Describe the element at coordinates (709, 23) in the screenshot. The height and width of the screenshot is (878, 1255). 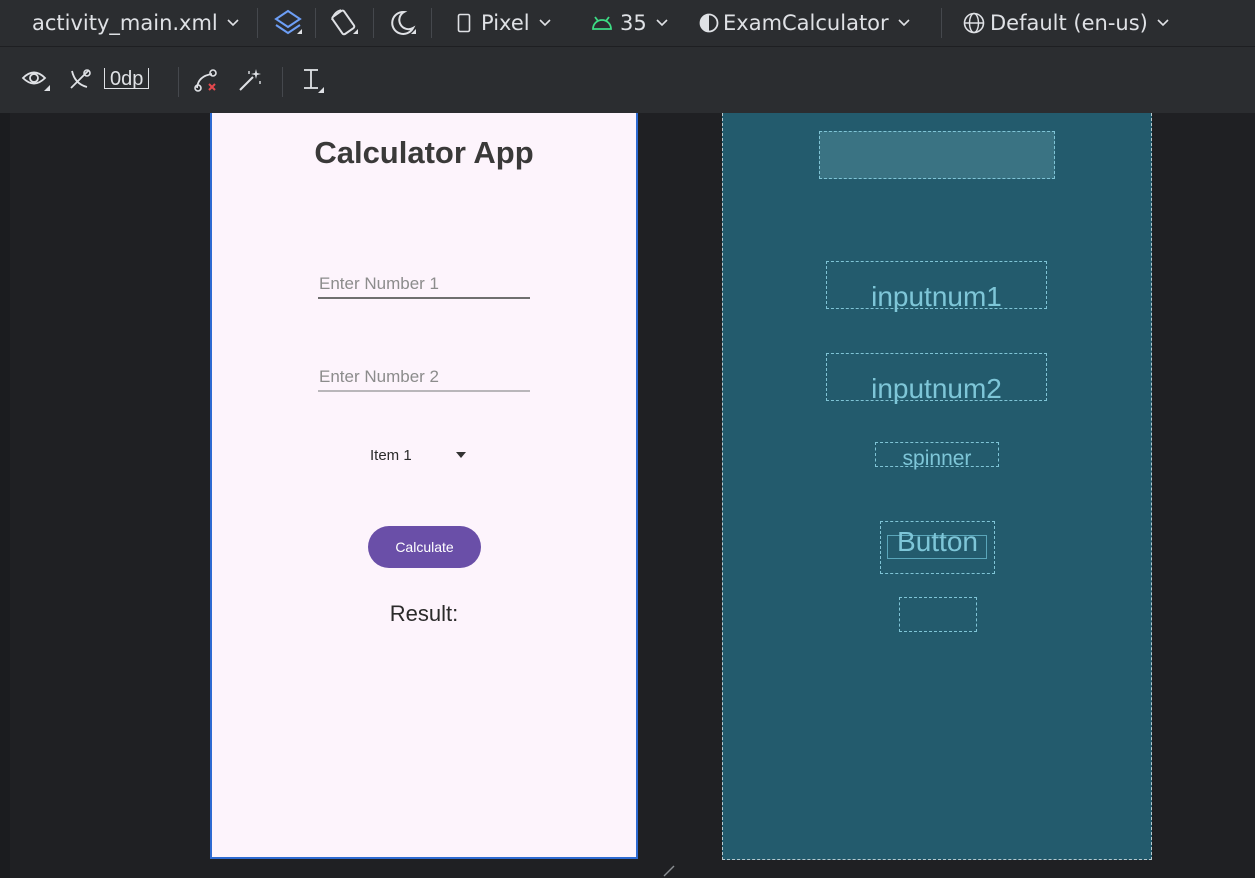
I see `theme-icon` at that location.